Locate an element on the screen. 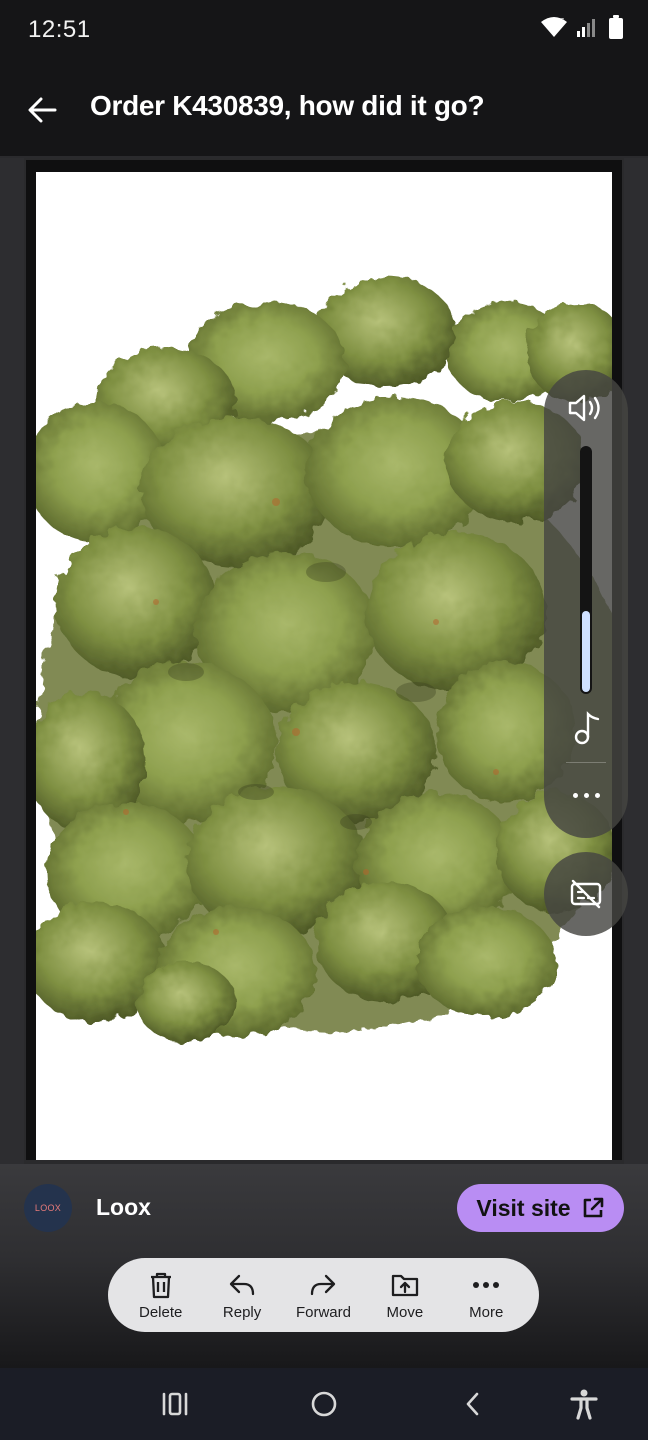  move-label: Move is located at coordinates (405, 1312).